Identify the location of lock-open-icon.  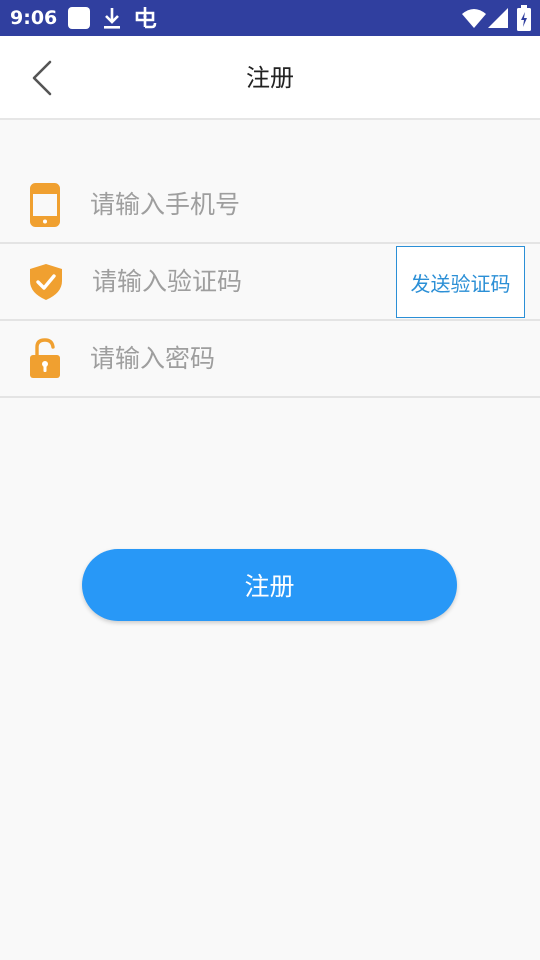
(45, 358).